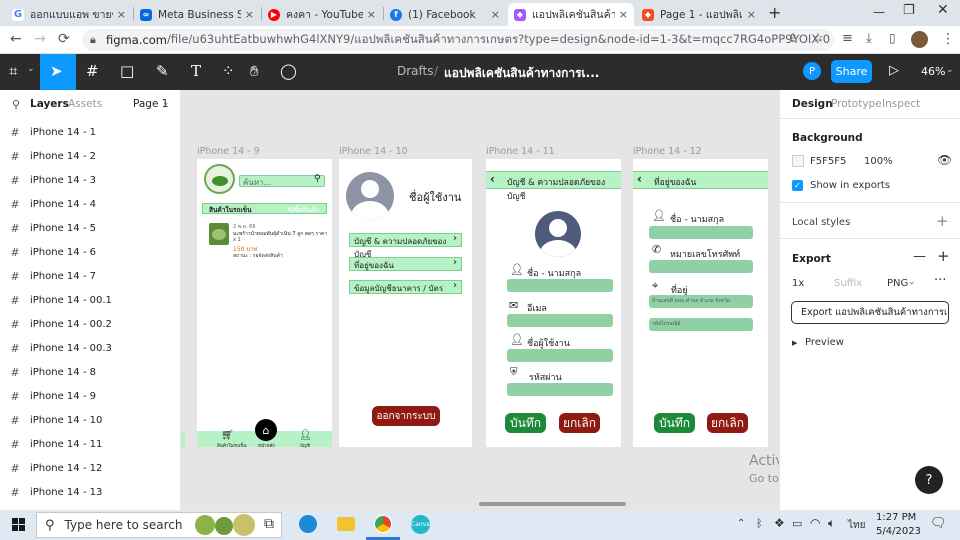  I want to click on user-avatar: P, so click(812, 71).